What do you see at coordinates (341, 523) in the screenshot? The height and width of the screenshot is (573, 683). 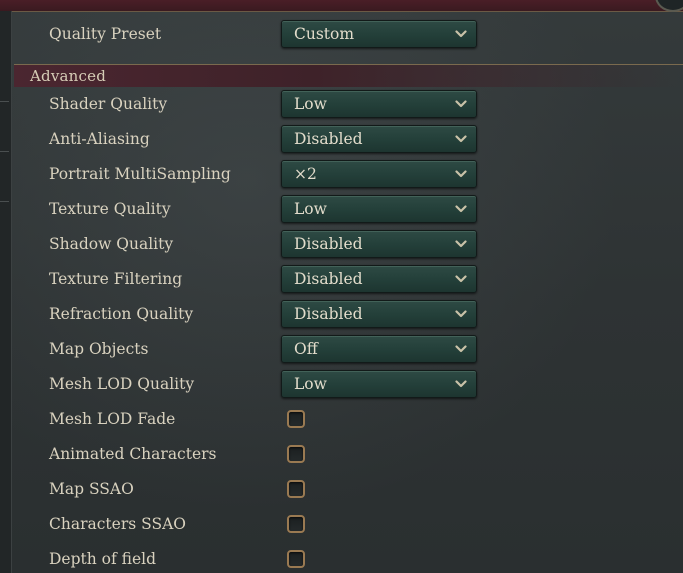 I see `setting-row: Characters SSAO` at bounding box center [341, 523].